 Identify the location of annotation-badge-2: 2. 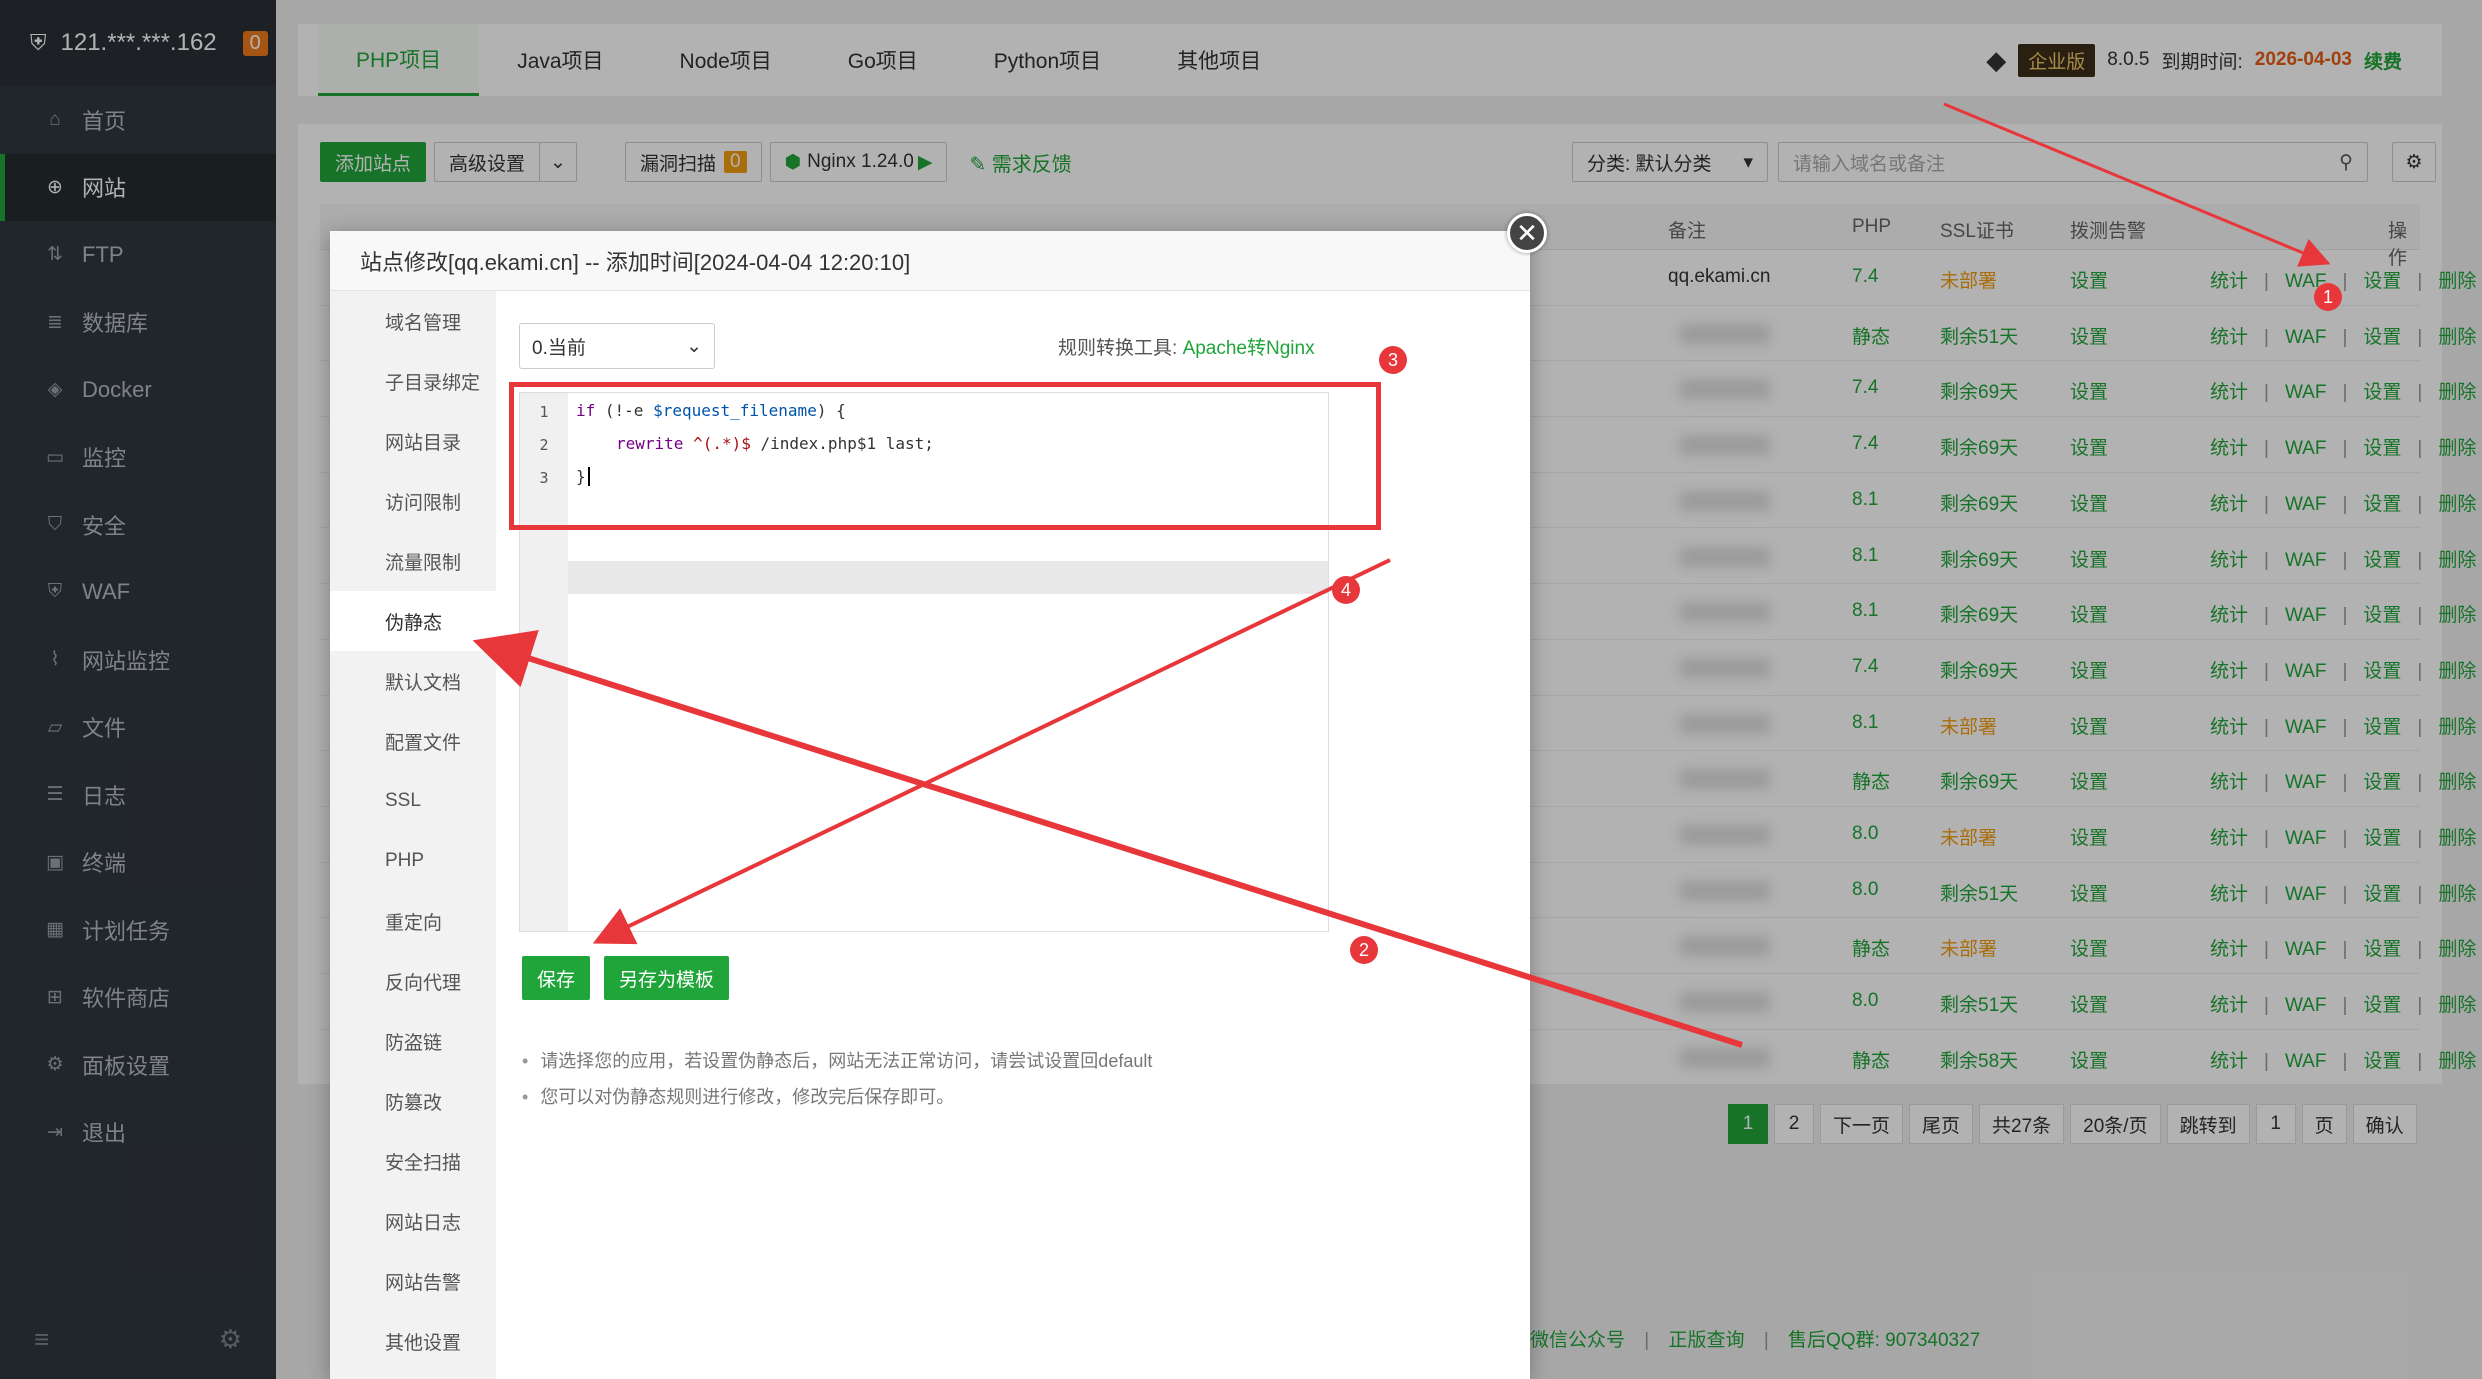
(1364, 950).